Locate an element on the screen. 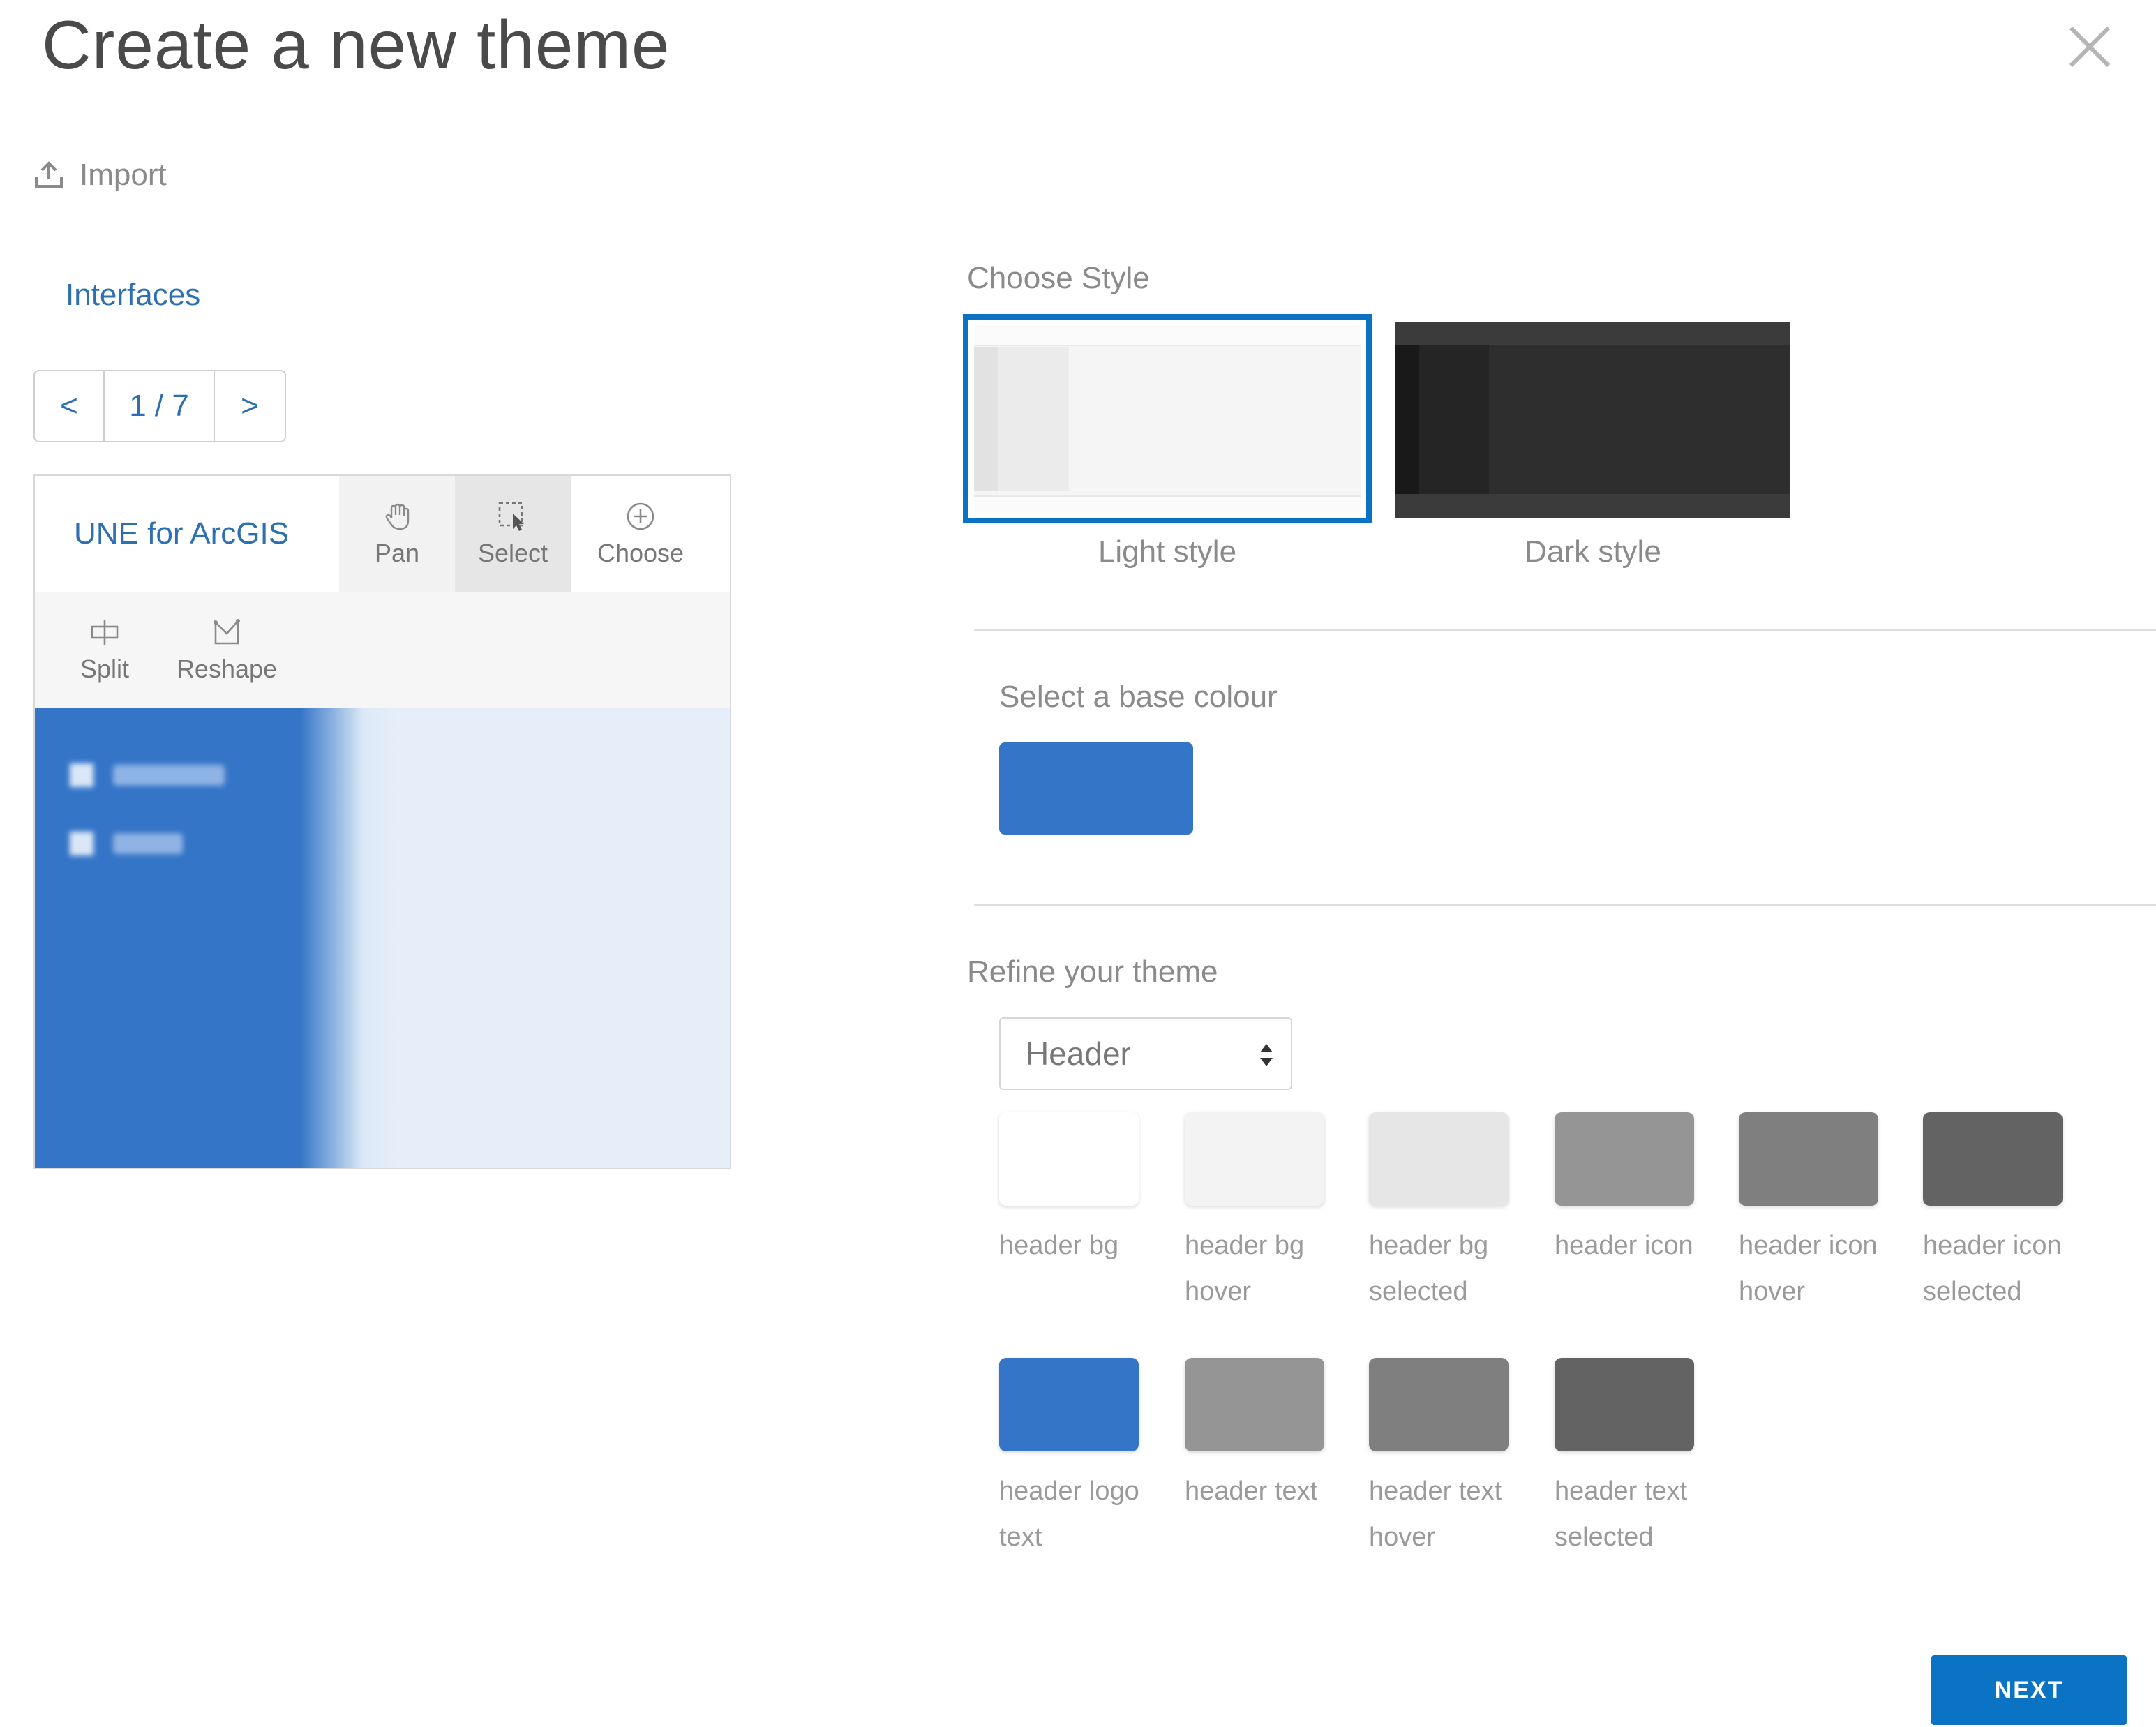 This screenshot has width=2156, height=1727. upload-icon is located at coordinates (49, 174).